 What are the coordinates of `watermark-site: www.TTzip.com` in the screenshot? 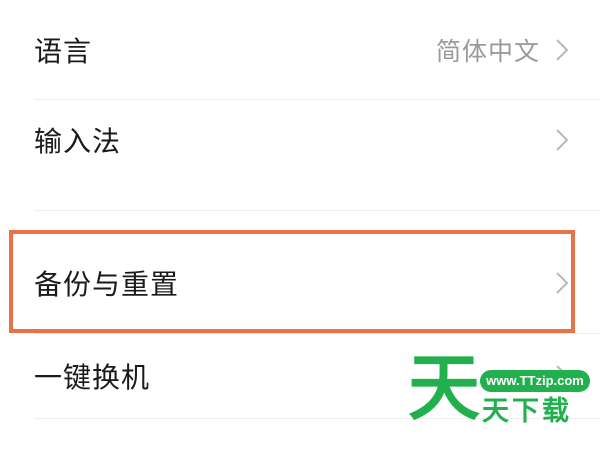 It's located at (535, 381).